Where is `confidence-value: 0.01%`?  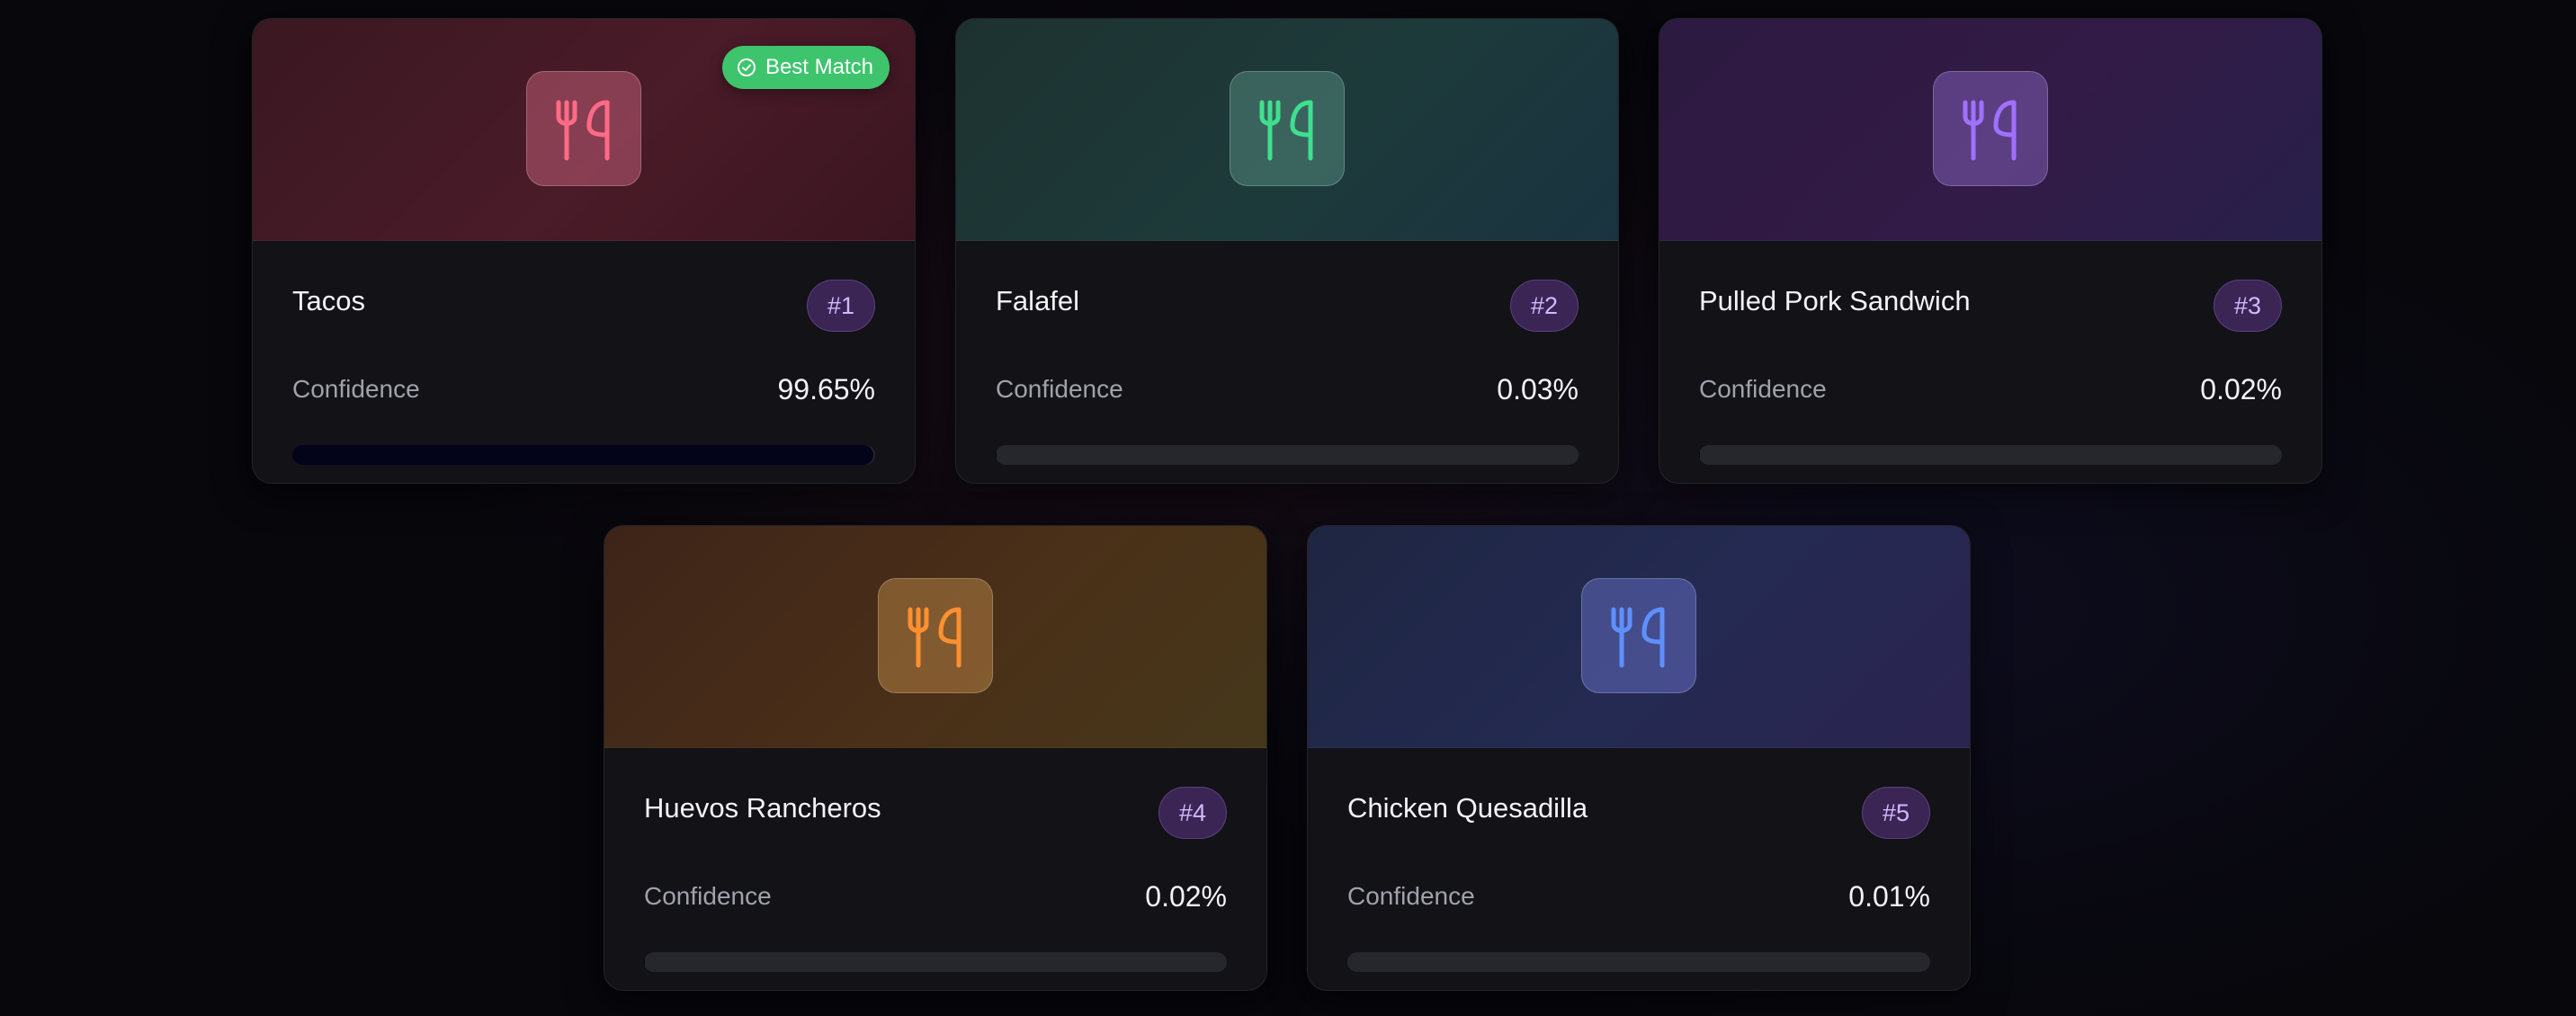
confidence-value: 0.01% is located at coordinates (1889, 897).